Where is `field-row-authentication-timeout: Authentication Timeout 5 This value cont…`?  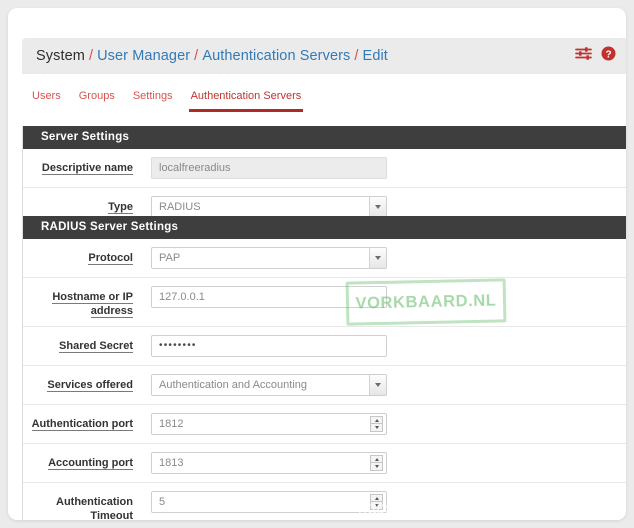 field-row-authentication-timeout: Authentication Timeout 5 This value cont… is located at coordinates (324, 501).